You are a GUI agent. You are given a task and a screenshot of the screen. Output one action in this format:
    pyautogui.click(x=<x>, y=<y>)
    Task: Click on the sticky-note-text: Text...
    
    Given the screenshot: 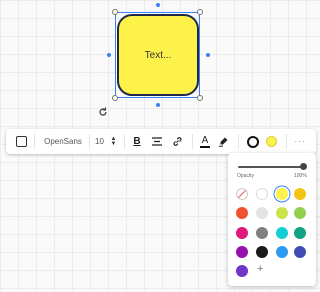 What is the action you would take?
    pyautogui.click(x=158, y=55)
    